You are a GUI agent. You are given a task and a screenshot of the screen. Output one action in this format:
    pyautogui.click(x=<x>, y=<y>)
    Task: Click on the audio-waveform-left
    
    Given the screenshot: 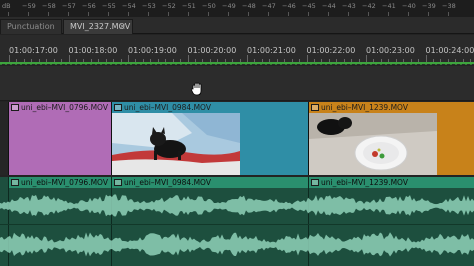 What is the action you would take?
    pyautogui.click(x=237, y=205)
    